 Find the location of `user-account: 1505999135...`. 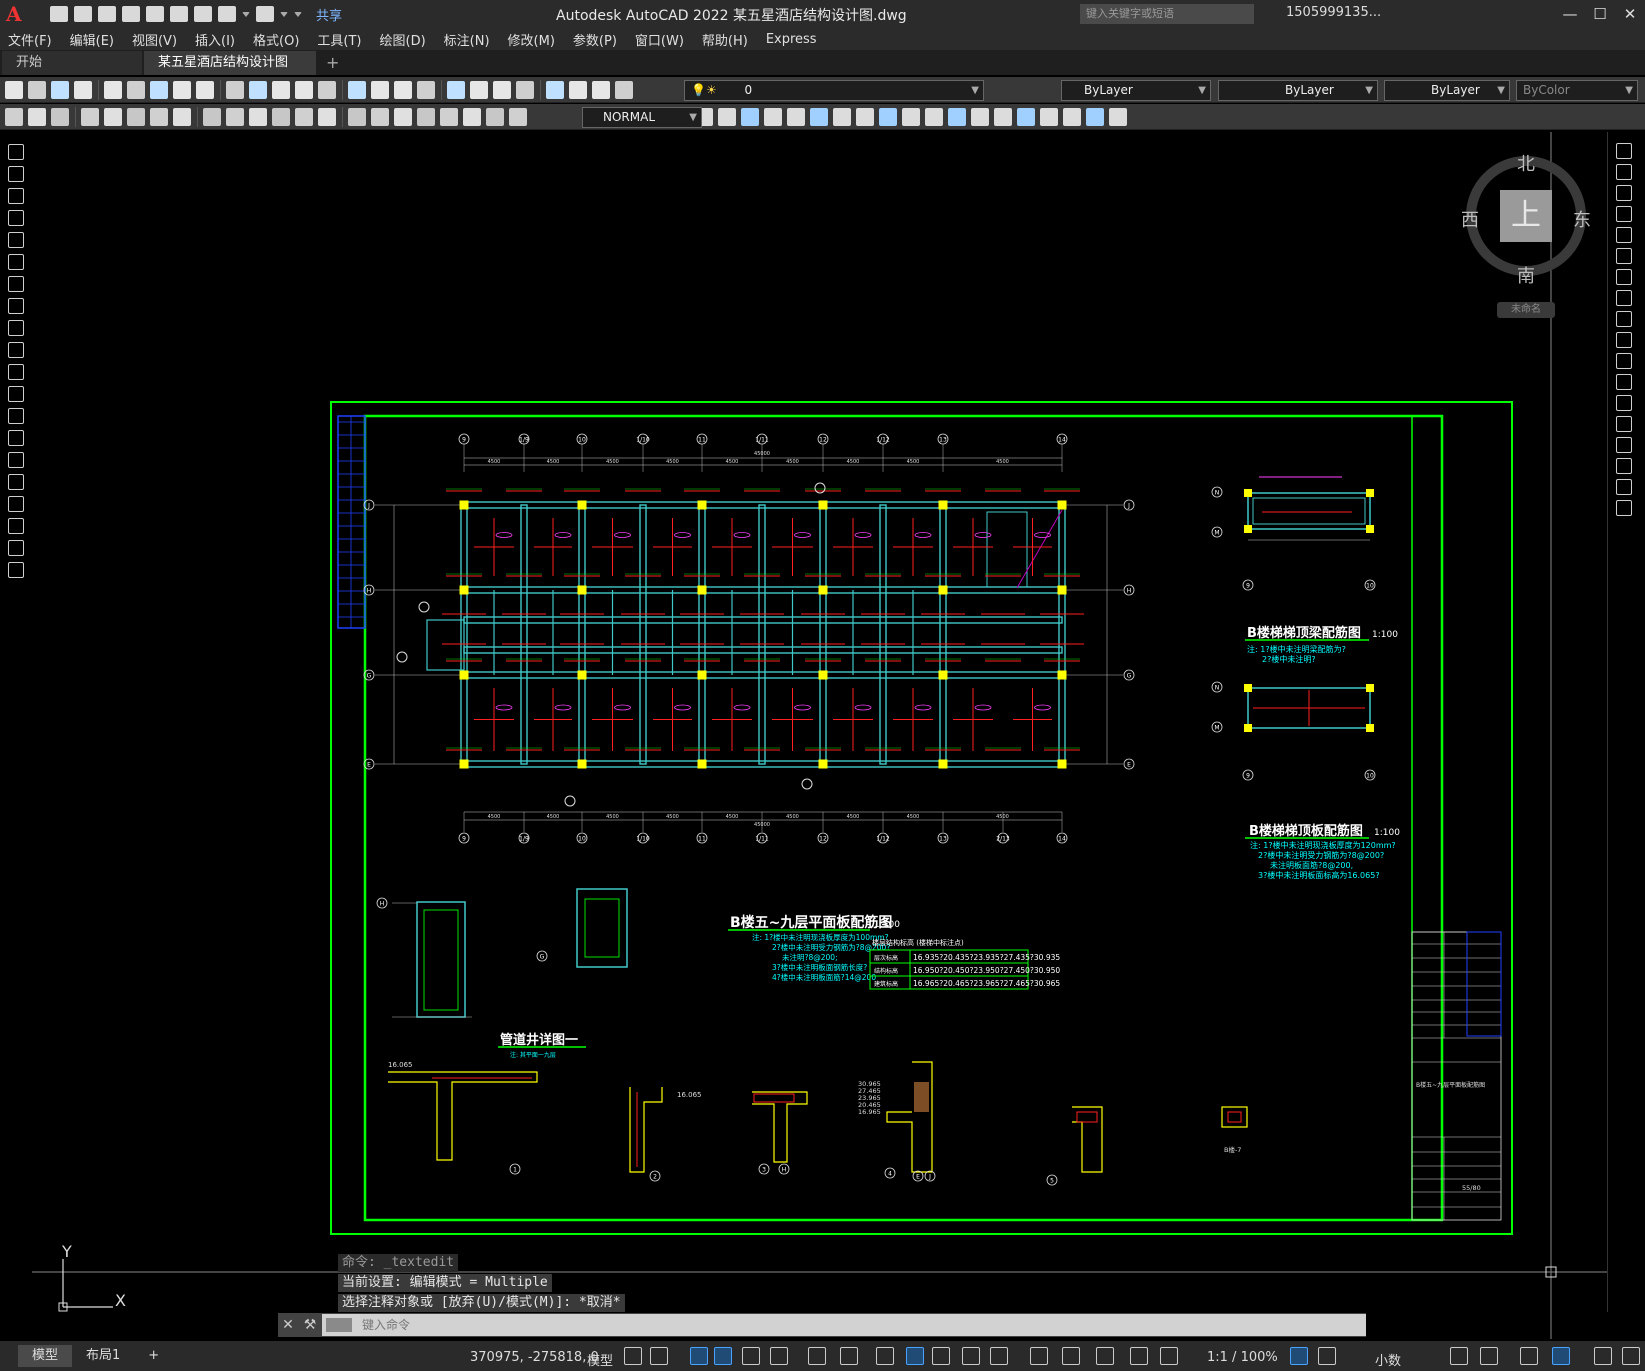

user-account: 1505999135... is located at coordinates (1333, 12).